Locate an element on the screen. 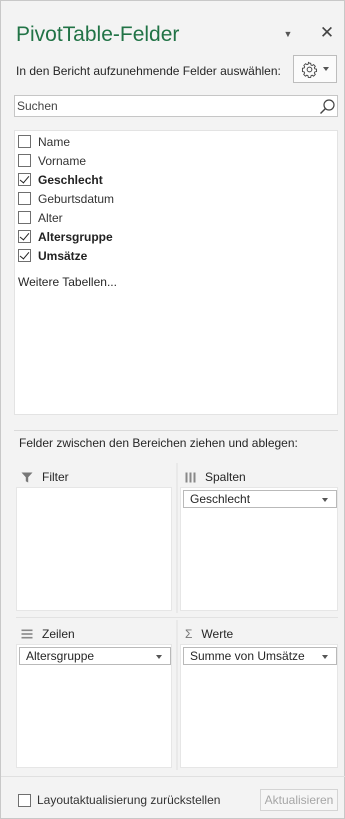 This screenshot has width=345, height=819. columns-area-label: Spalten is located at coordinates (225, 477).